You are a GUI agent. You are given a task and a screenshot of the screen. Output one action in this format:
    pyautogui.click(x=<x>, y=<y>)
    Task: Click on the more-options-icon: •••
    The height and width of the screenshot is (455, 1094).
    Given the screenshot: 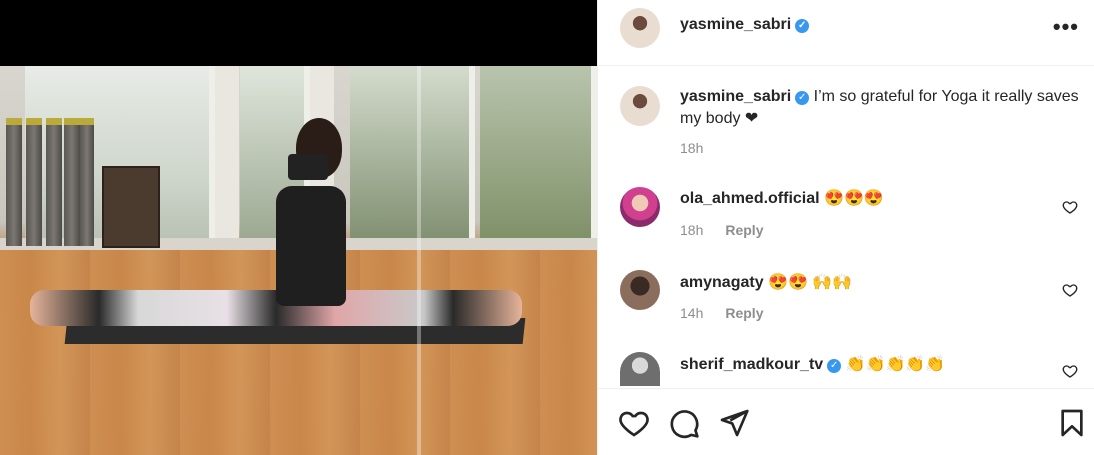 What is the action you would take?
    pyautogui.click(x=1066, y=27)
    